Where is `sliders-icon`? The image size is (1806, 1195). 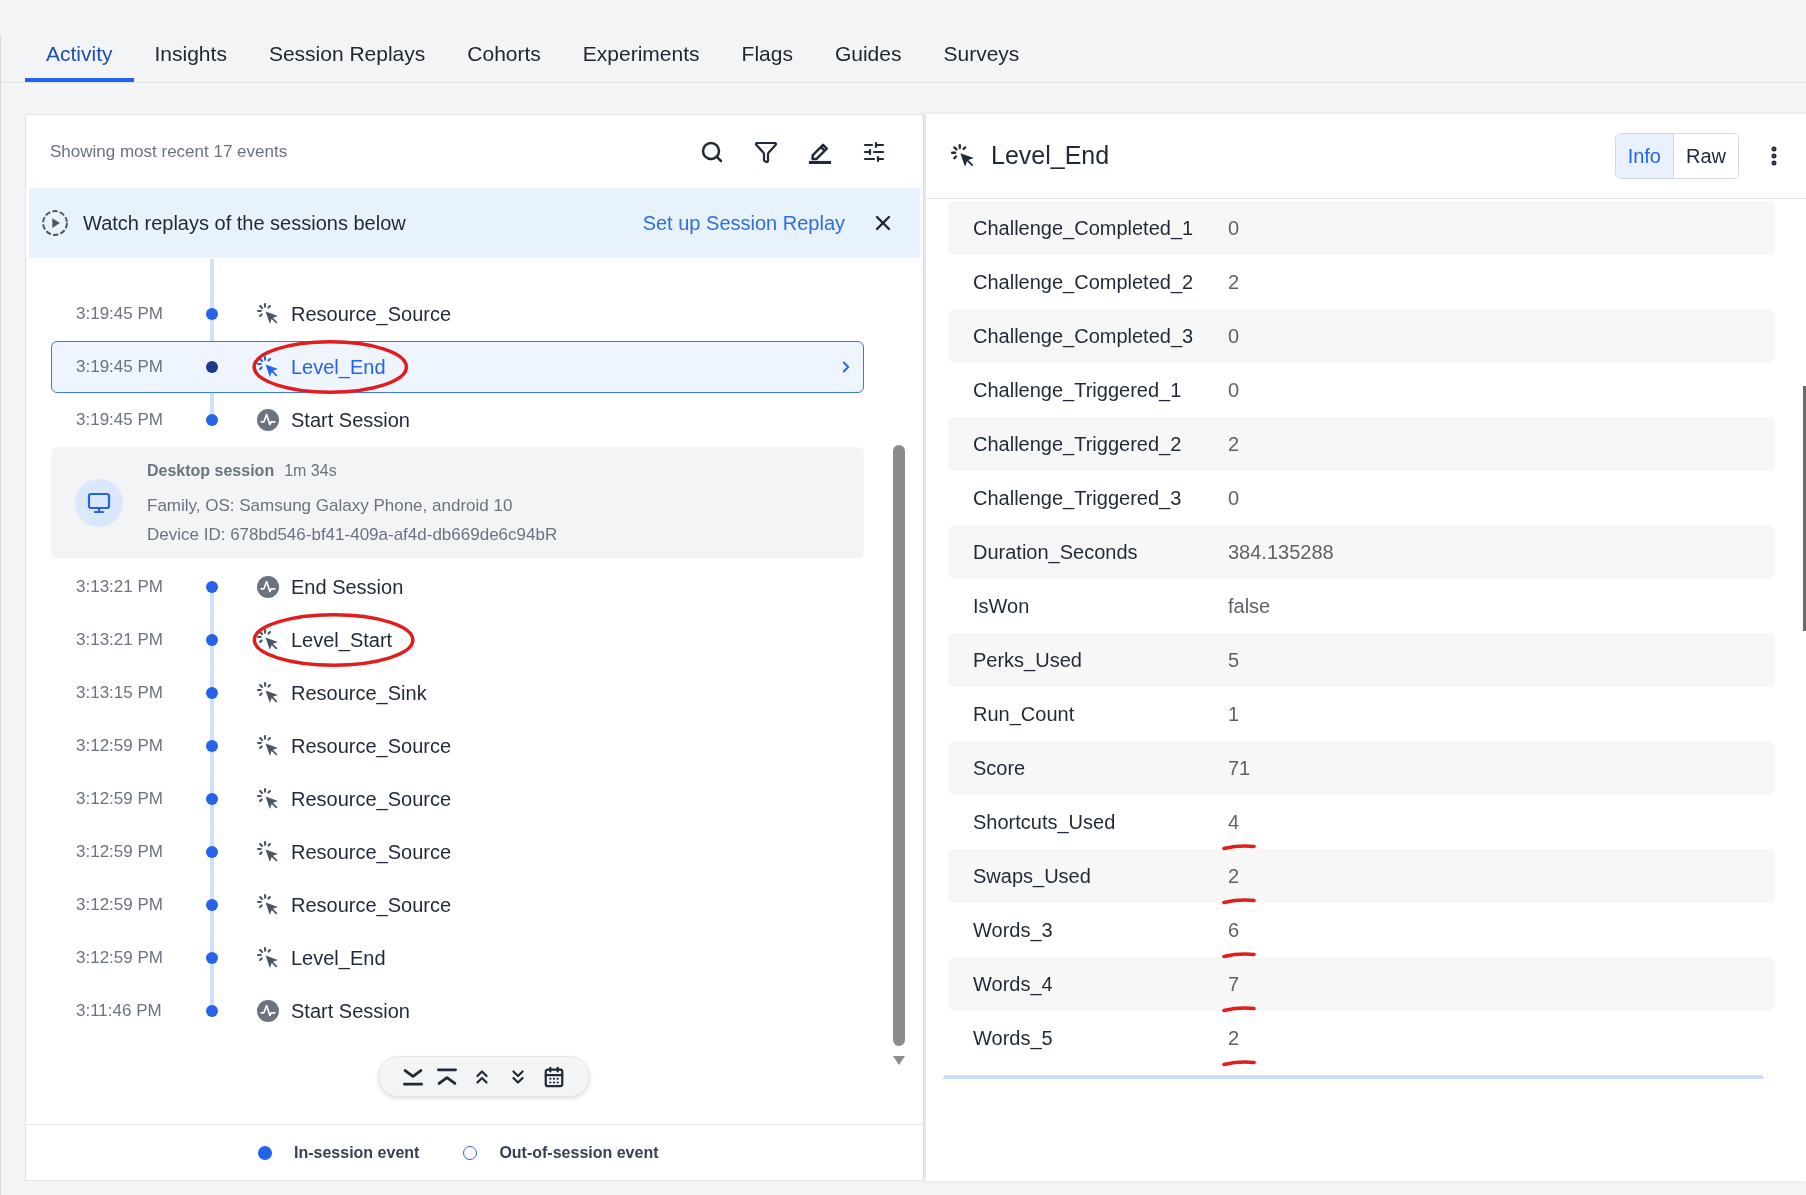
sliders-icon is located at coordinates (874, 151).